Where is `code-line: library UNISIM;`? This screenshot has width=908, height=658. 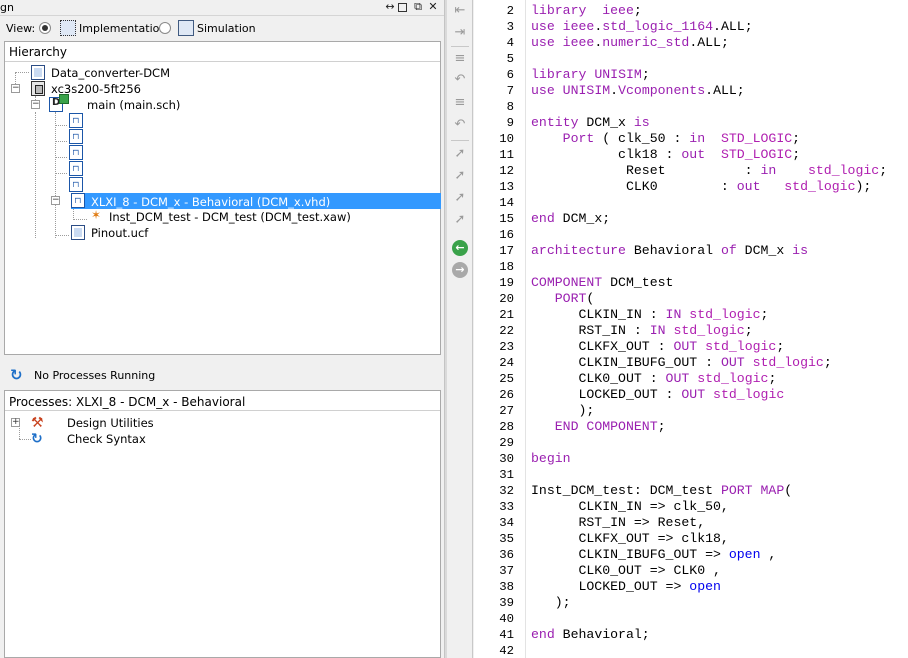
code-line: library UNISIM; is located at coordinates (590, 75).